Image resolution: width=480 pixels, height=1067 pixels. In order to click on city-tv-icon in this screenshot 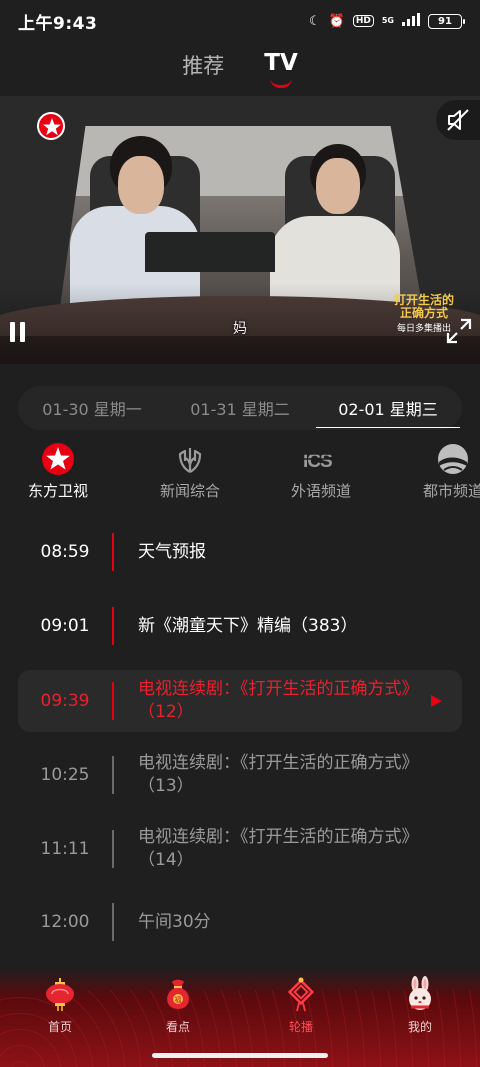, I will do `click(453, 459)`.